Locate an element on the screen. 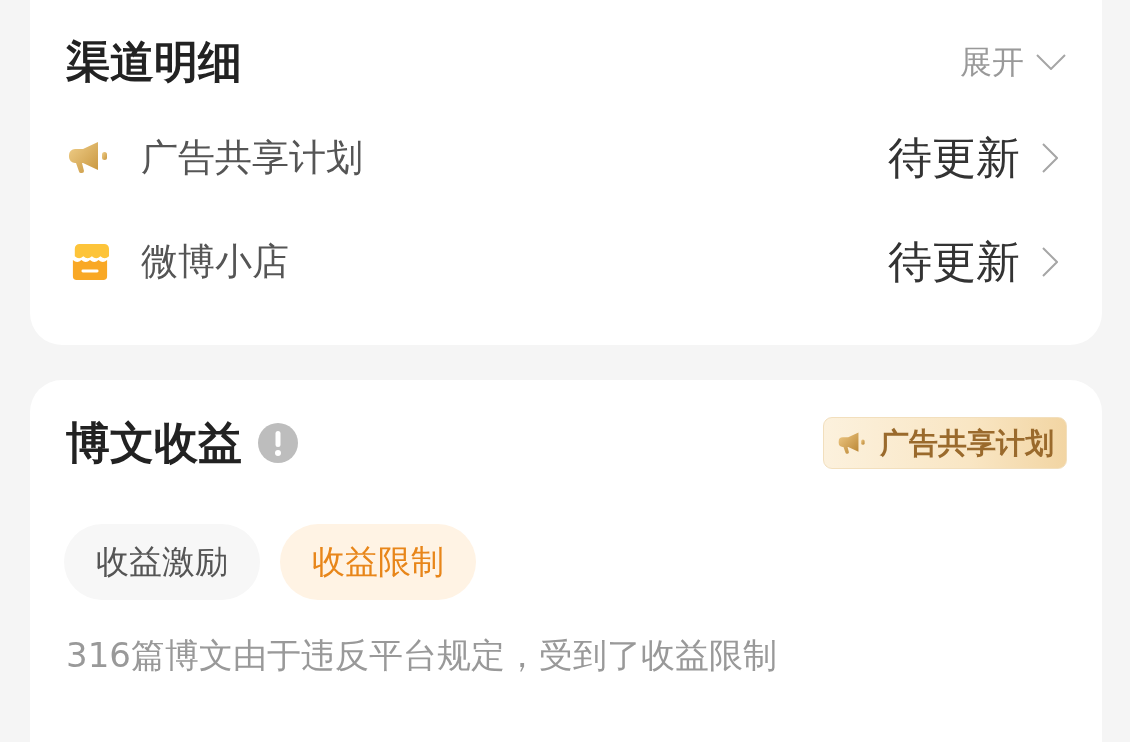 Image resolution: width=1130 pixels, height=742 pixels. megaphone-icon is located at coordinates (853, 443).